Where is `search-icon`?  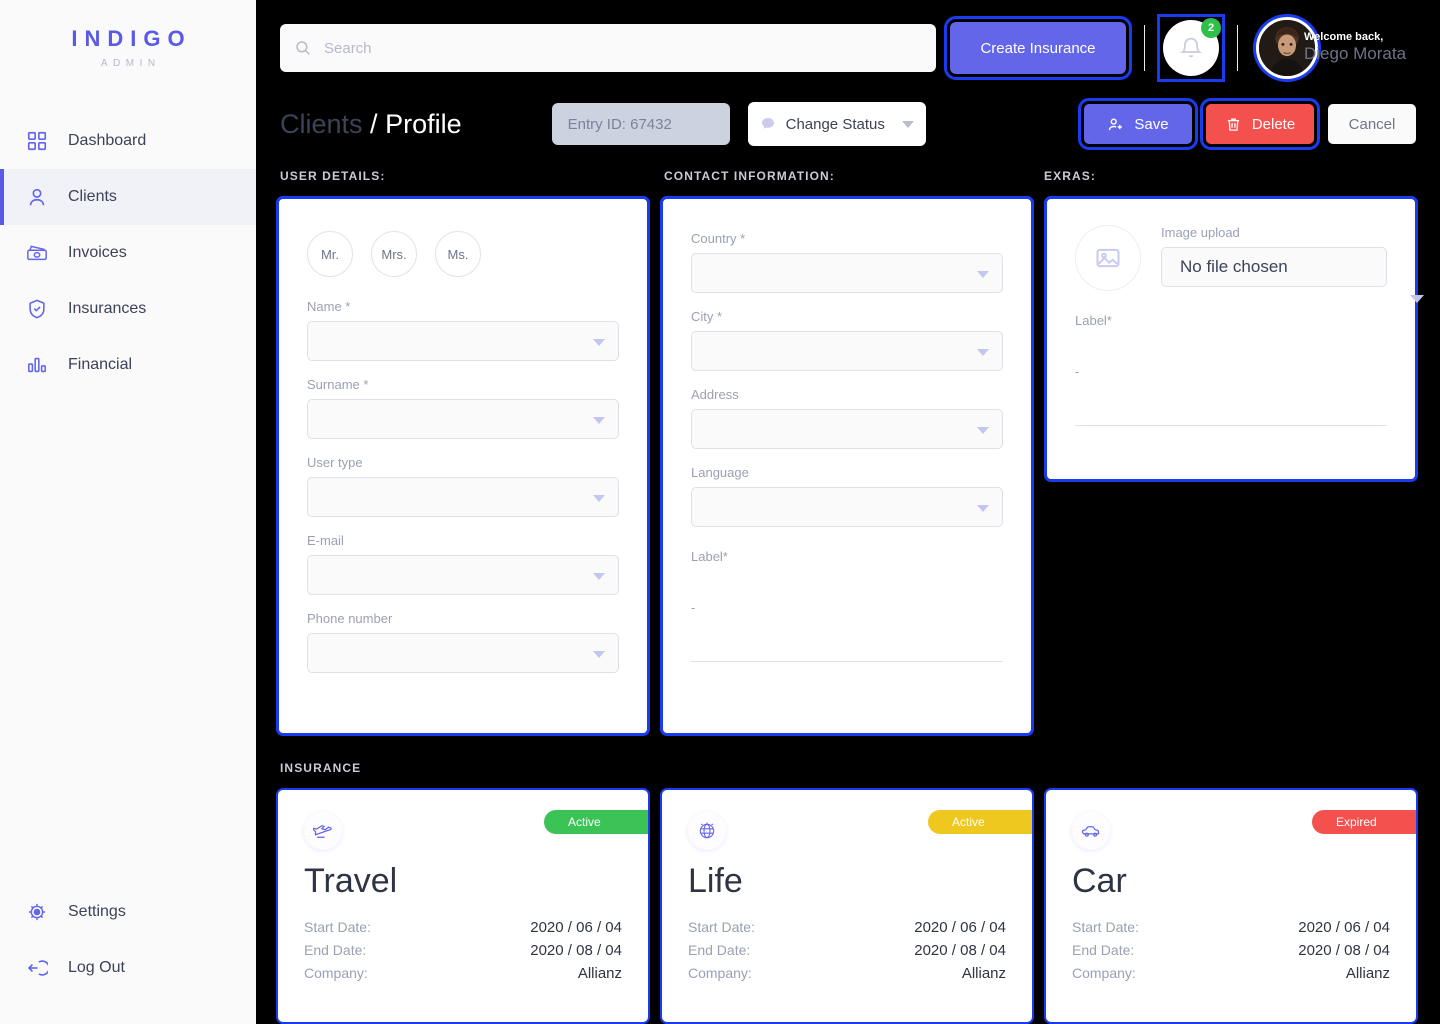 search-icon is located at coordinates (303, 48).